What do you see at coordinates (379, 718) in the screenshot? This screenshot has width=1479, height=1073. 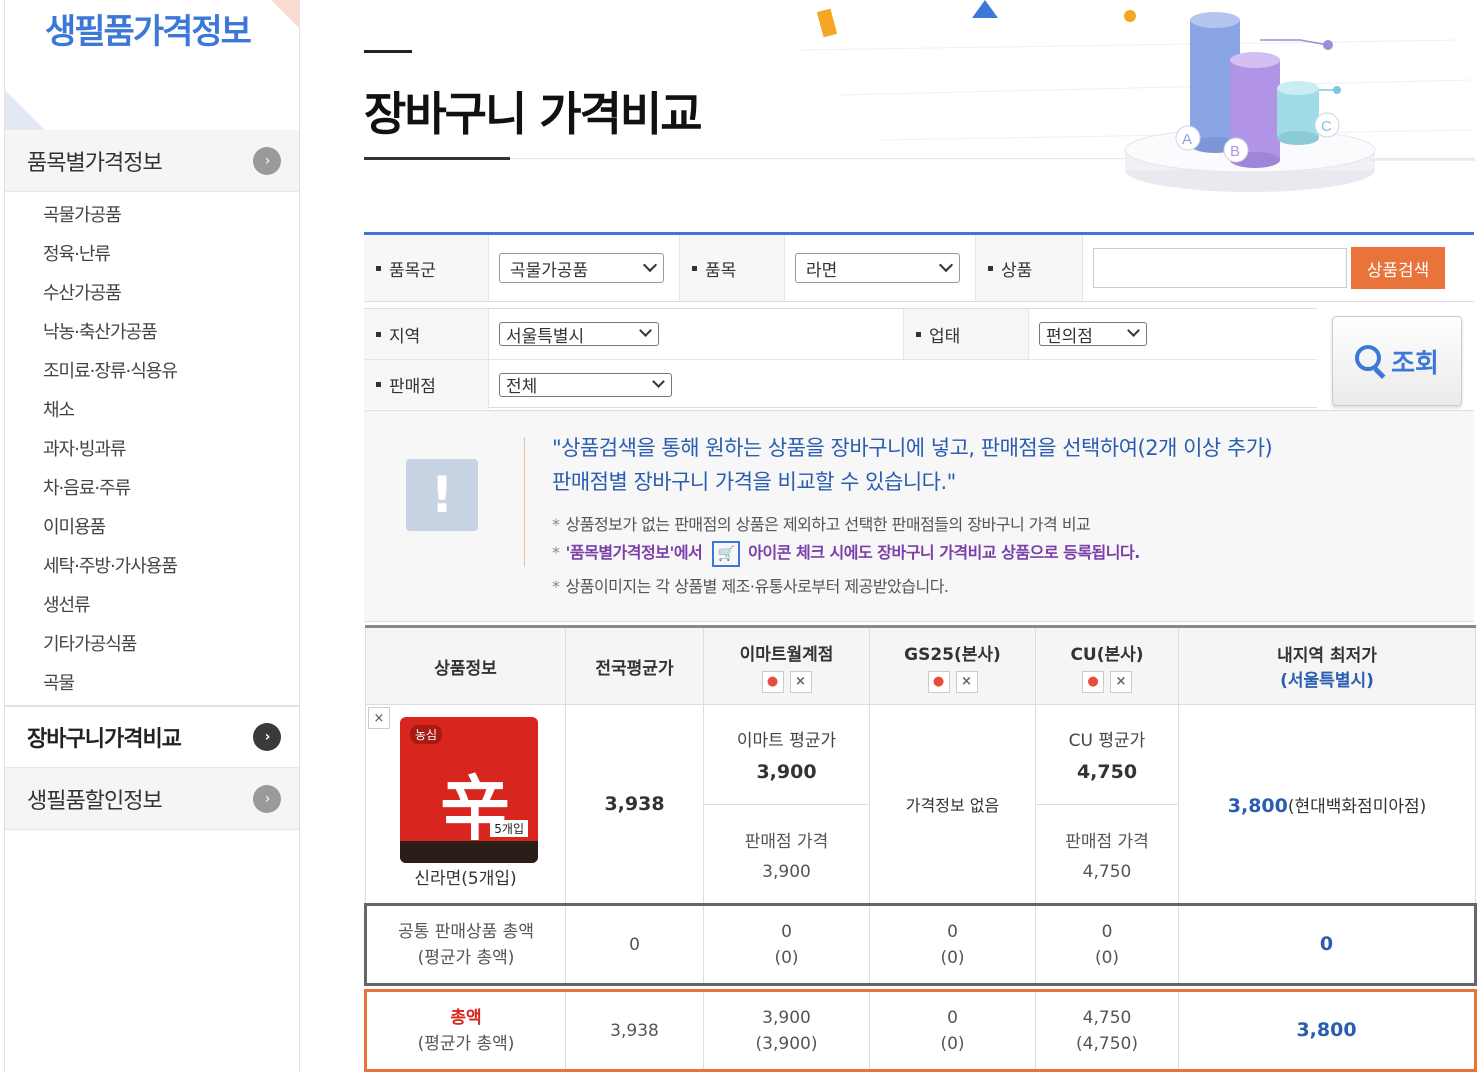 I see `remove-product-icon: ×` at bounding box center [379, 718].